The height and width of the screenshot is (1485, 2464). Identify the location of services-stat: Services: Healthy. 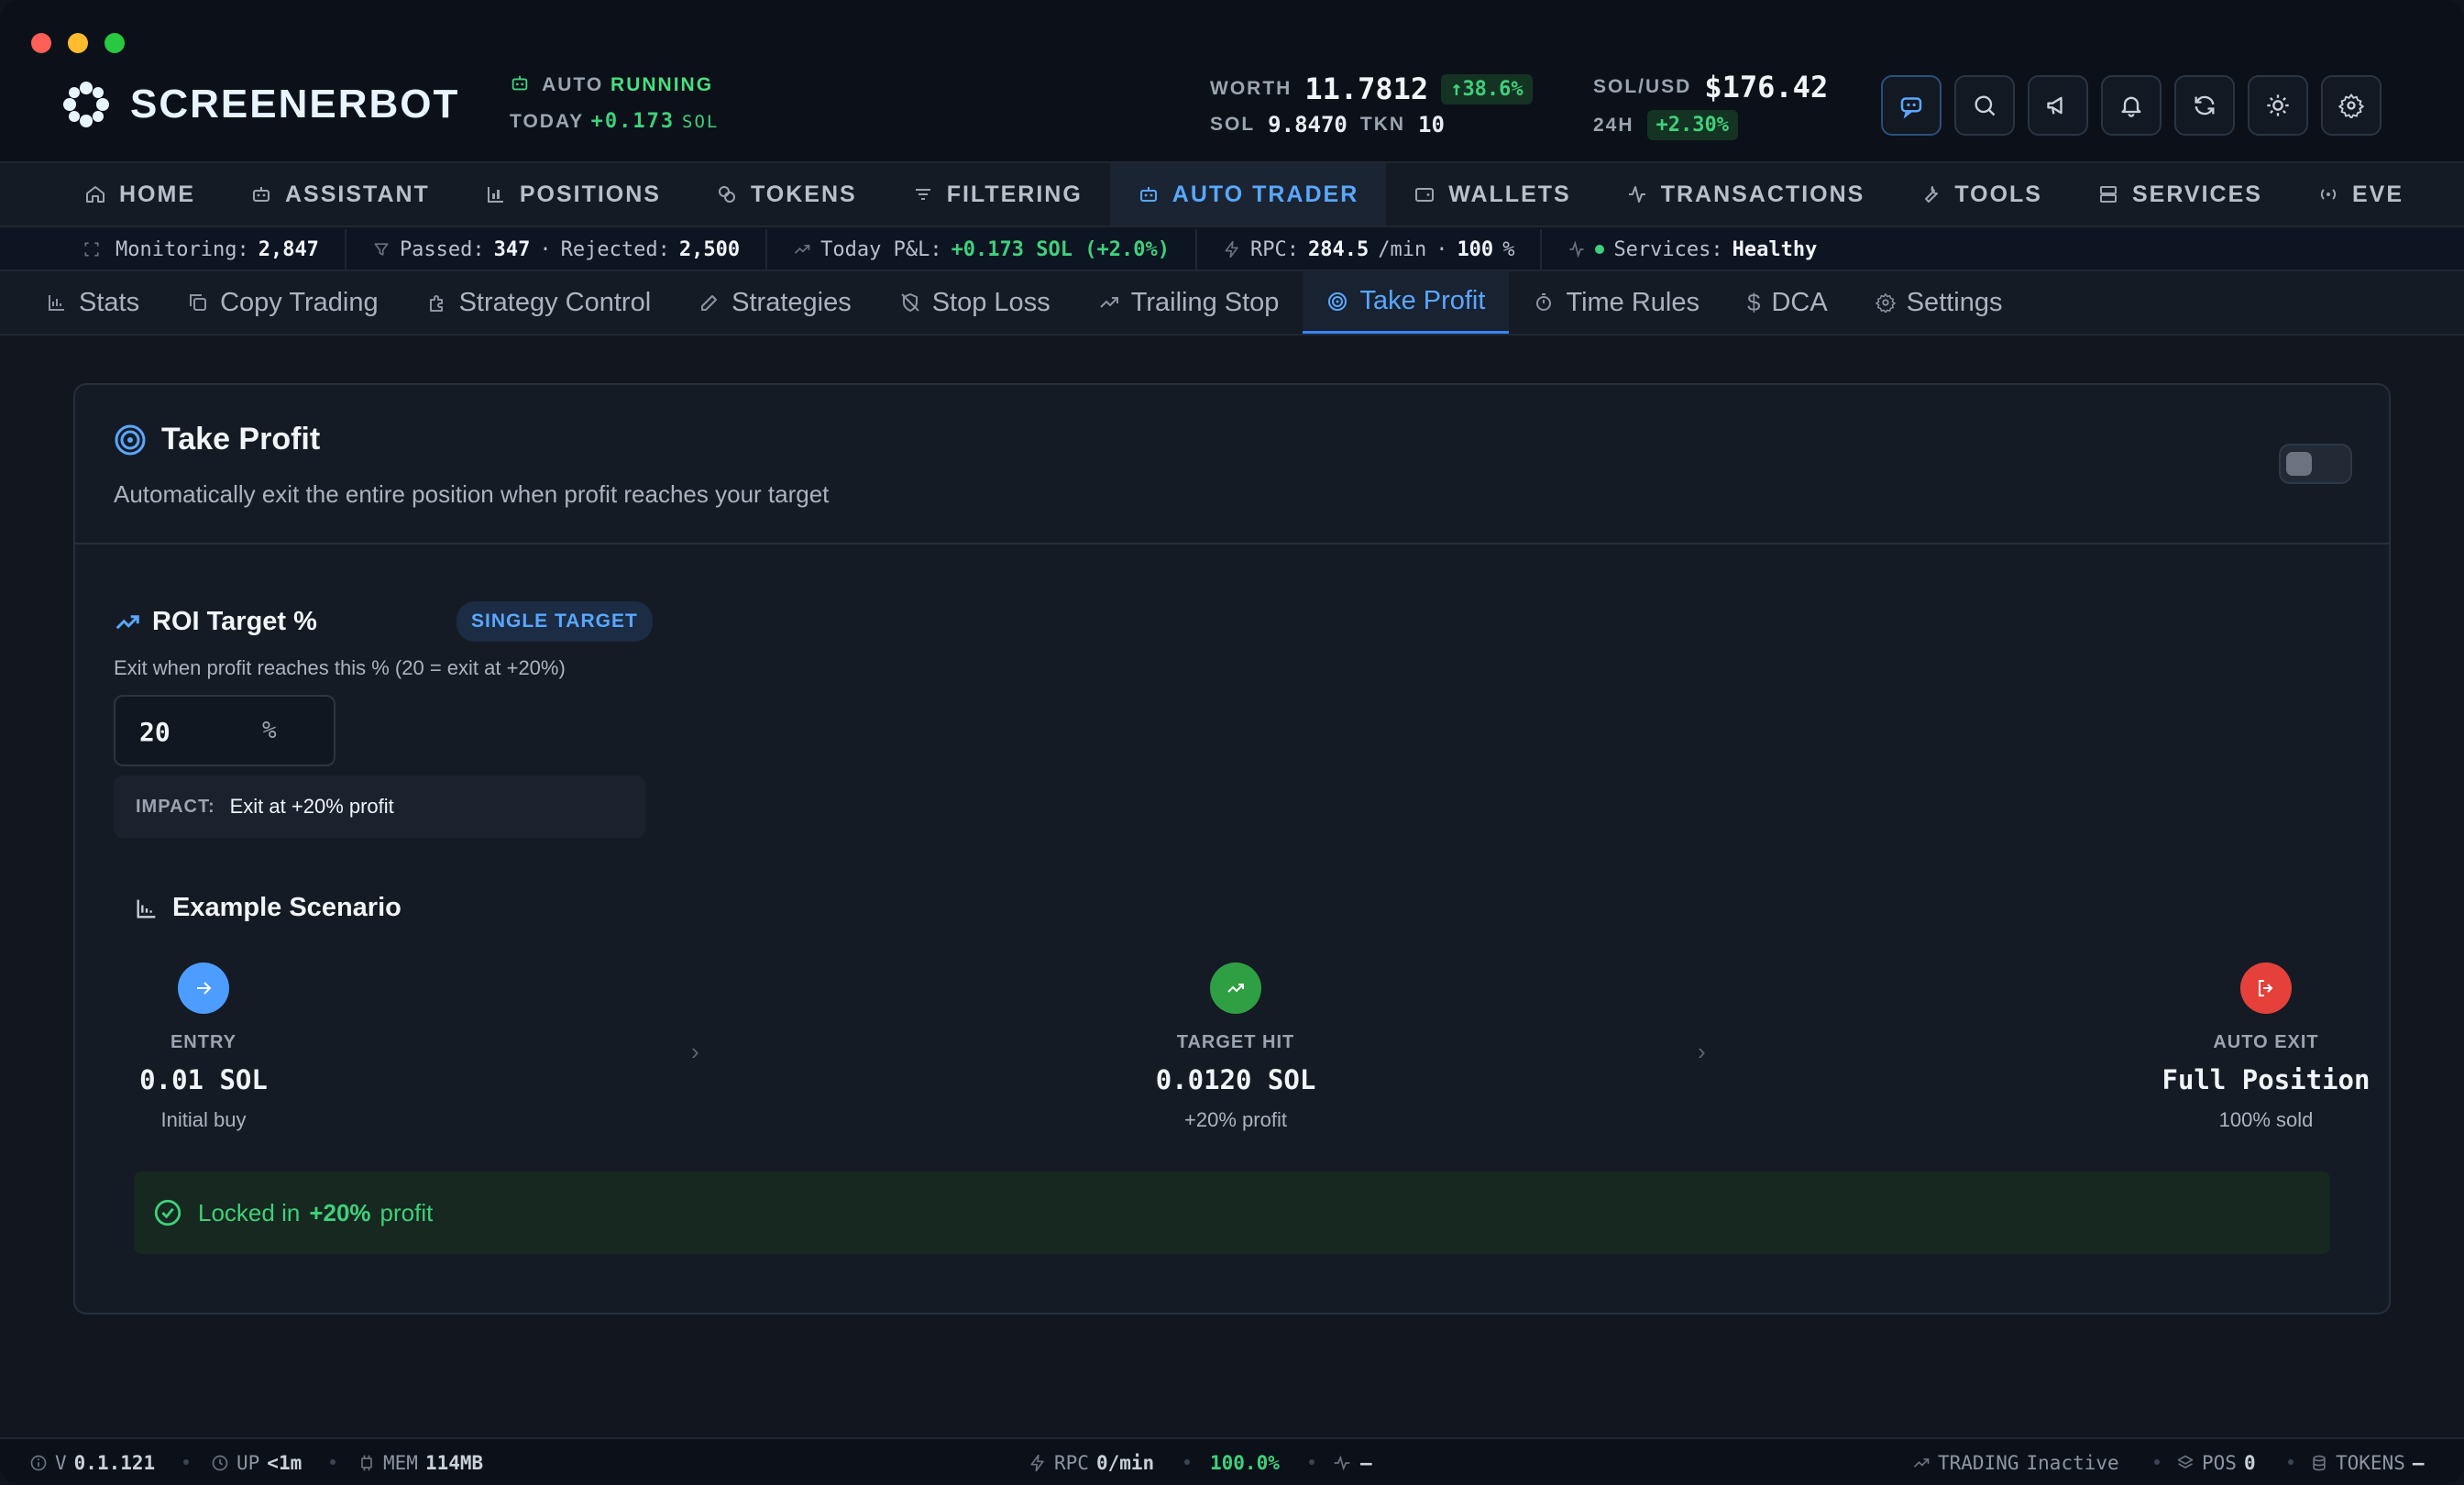
(1692, 249).